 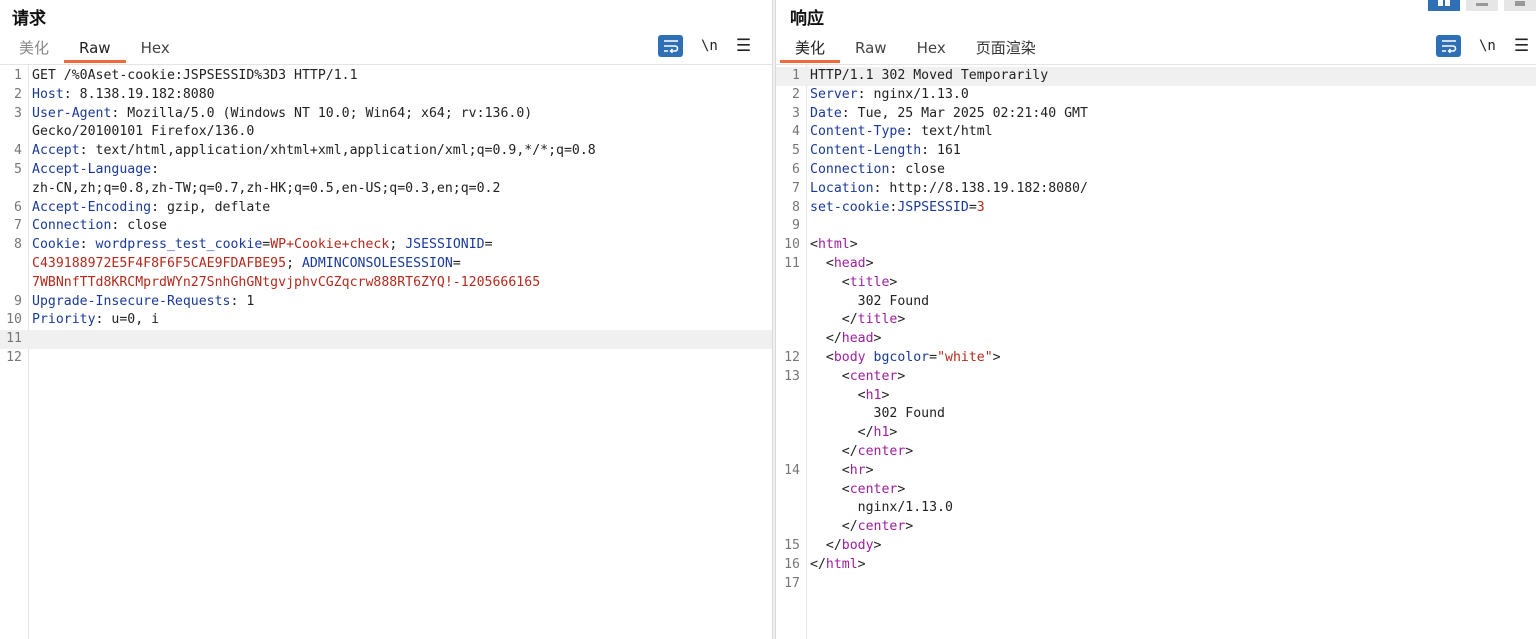 What do you see at coordinates (901, 357) in the screenshot?
I see `code-token: bgcolor` at bounding box center [901, 357].